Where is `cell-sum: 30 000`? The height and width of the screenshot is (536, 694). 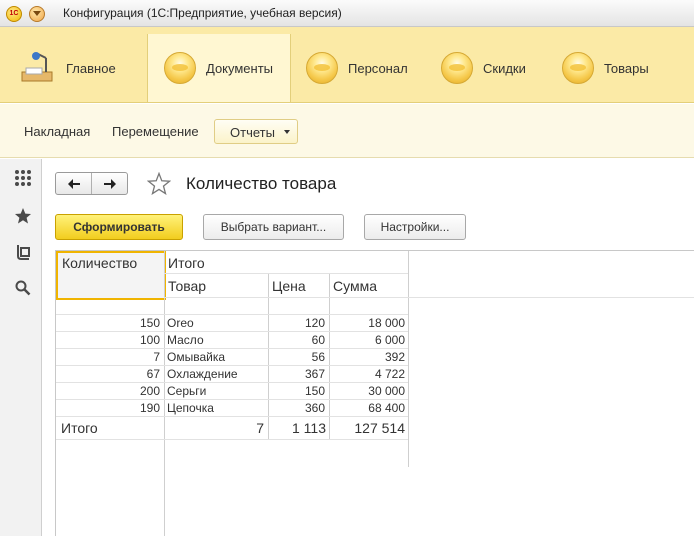 cell-sum: 30 000 is located at coordinates (386, 391).